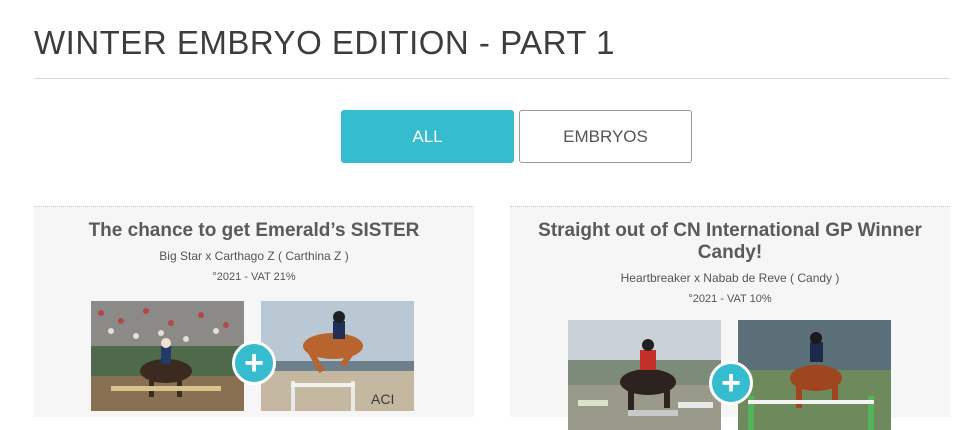 The width and height of the screenshot is (980, 430). Describe the element at coordinates (254, 256) in the screenshot. I see `card-pedigree: Big Star x Carthago Z ( Carthina Z )` at that location.